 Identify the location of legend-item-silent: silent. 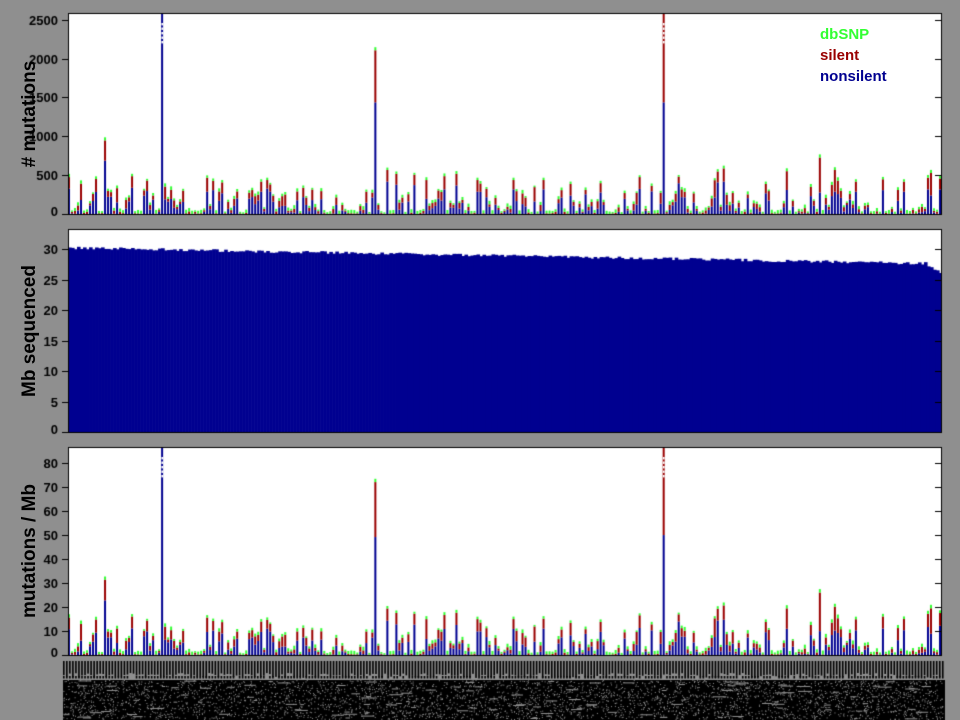
(840, 55).